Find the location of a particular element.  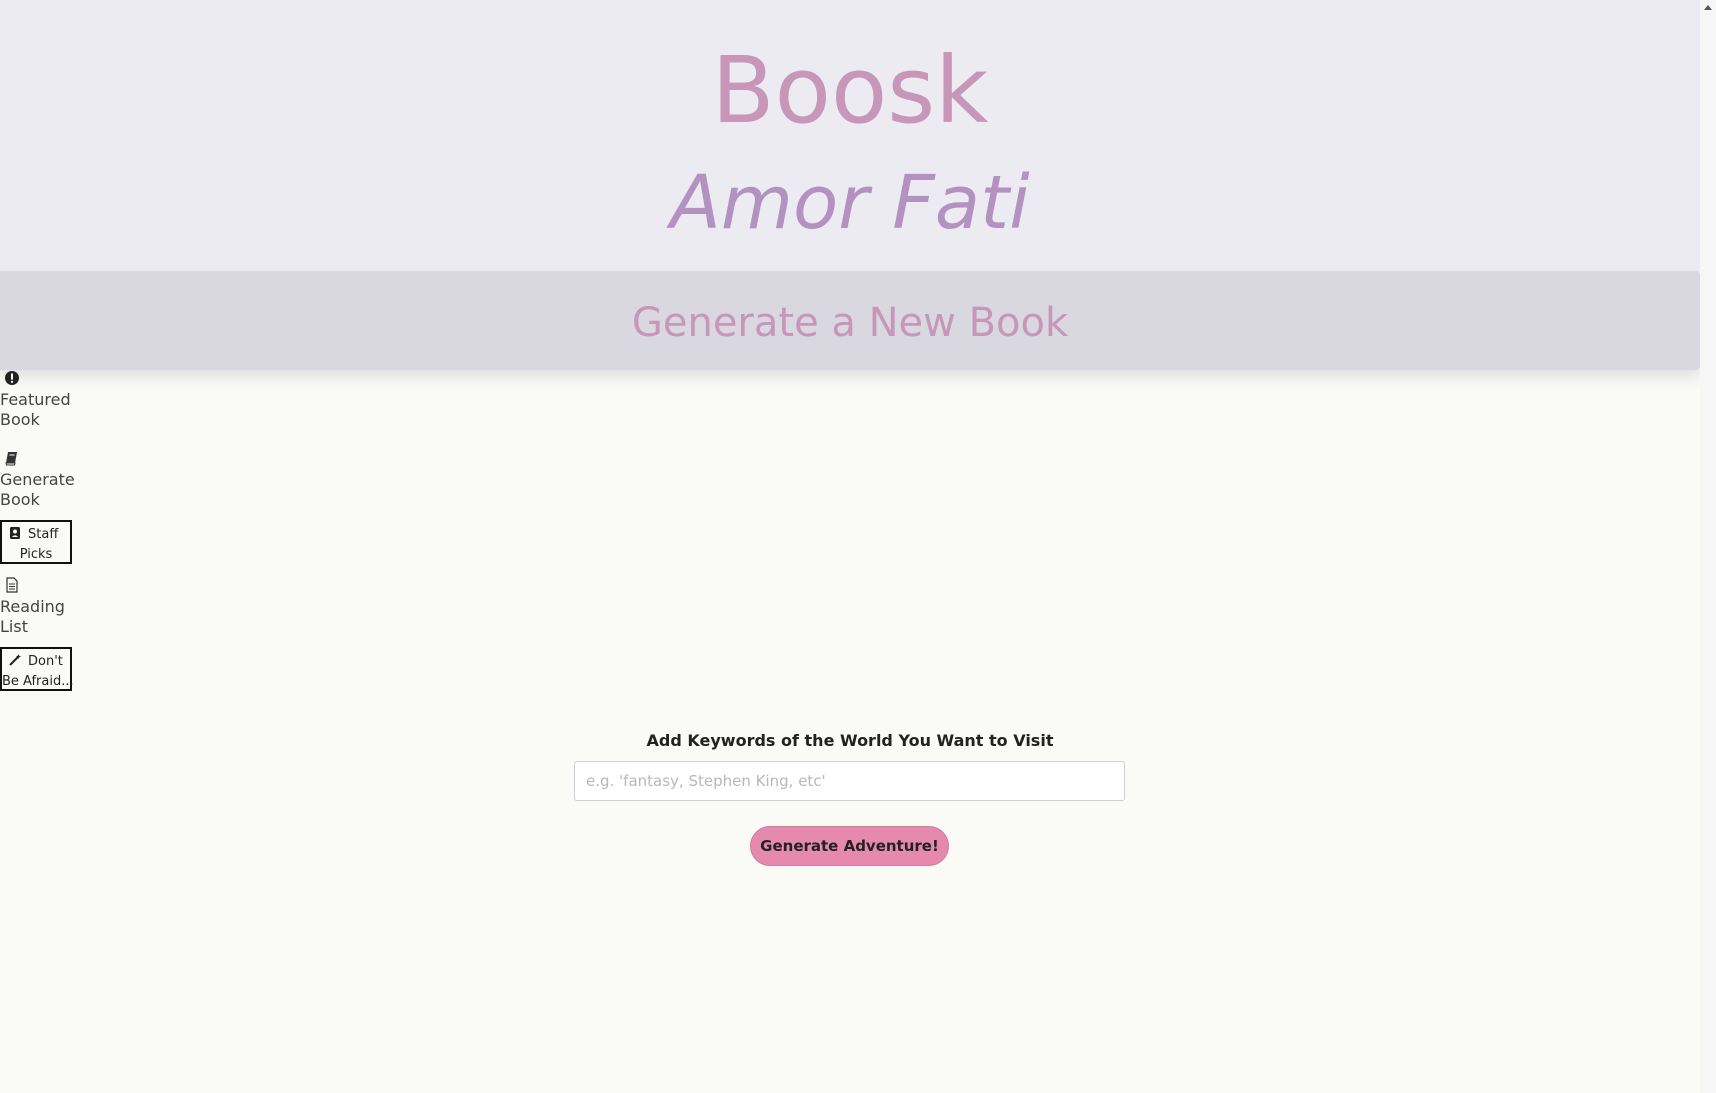

nav-item-featured-book: Featured Book is located at coordinates (35, 400).